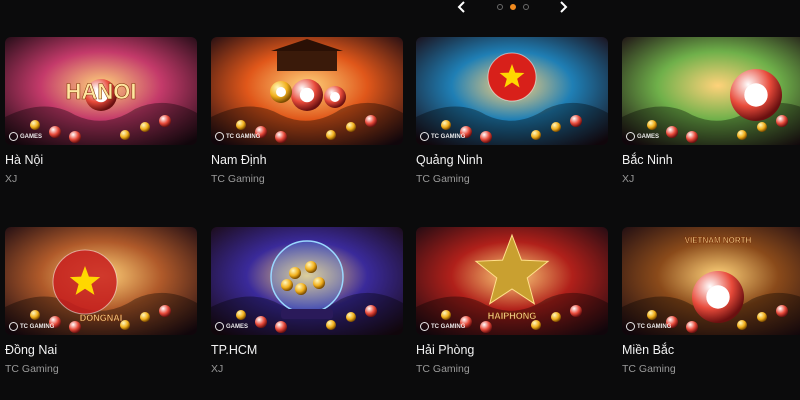 The width and height of the screenshot is (800, 400). What do you see at coordinates (307, 350) in the screenshot?
I see `game-title: TP.HCM` at bounding box center [307, 350].